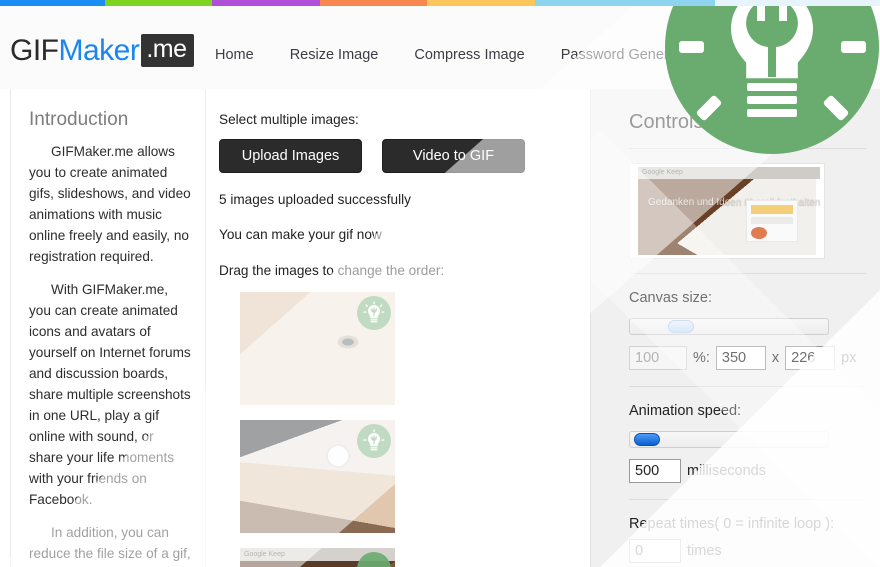 Image resolution: width=880 pixels, height=567 pixels. What do you see at coordinates (317, 476) in the screenshot?
I see `thumbnail-watch` at bounding box center [317, 476].